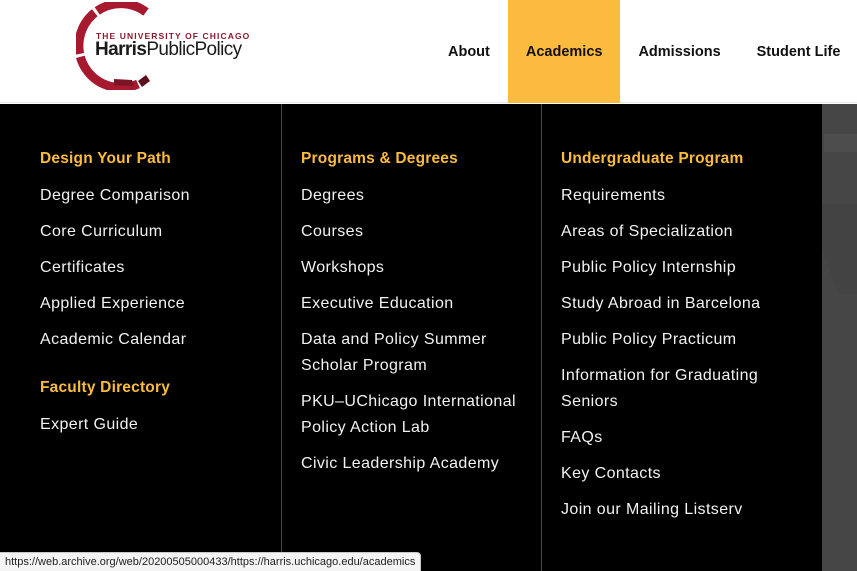  I want to click on nav-student-life: Student Life, so click(798, 51).